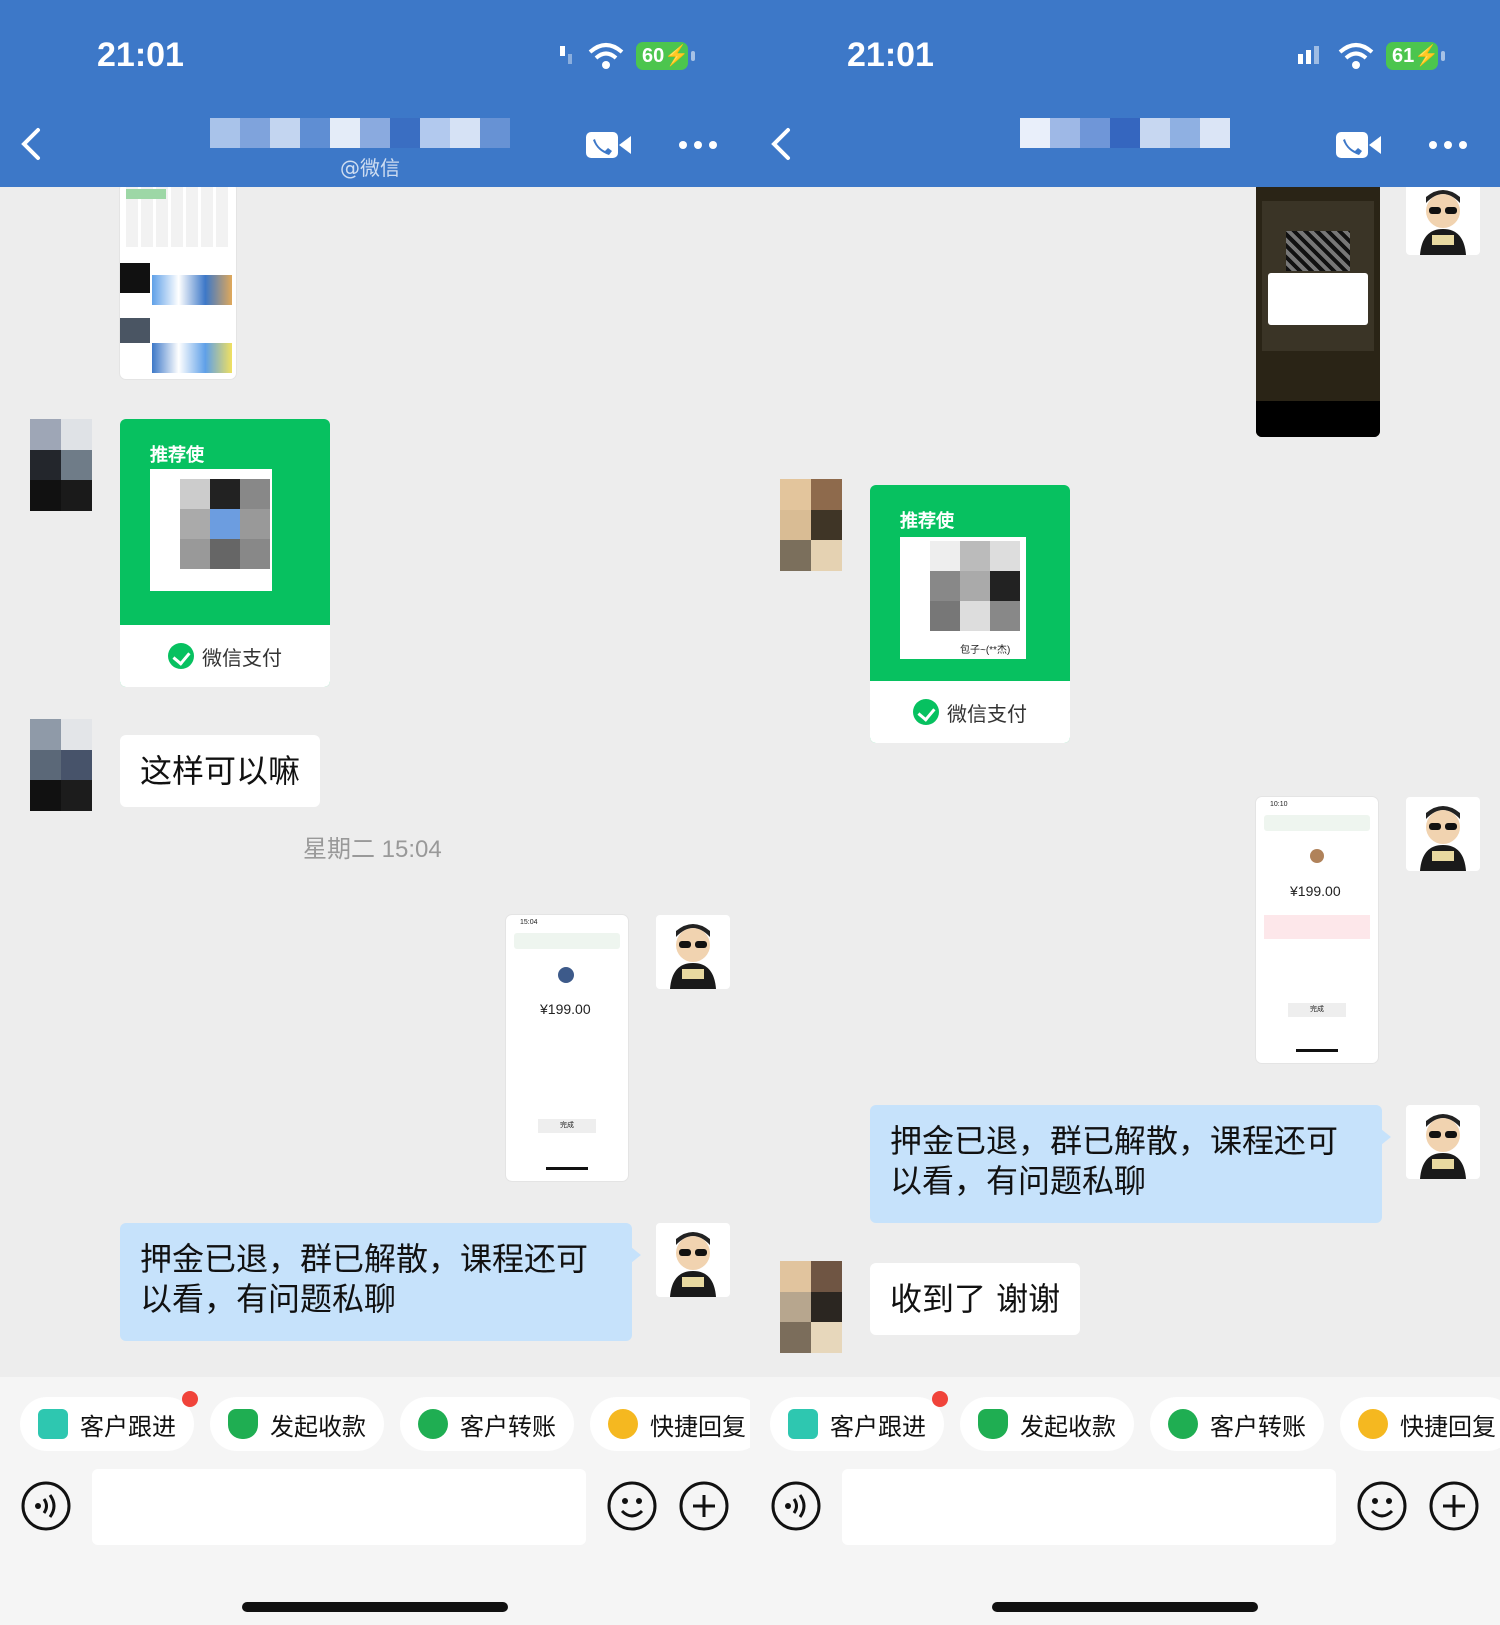 The height and width of the screenshot is (1625, 1500). What do you see at coordinates (1317, 930) in the screenshot?
I see `payment-receipt-image: 10:10 ¥199.00 完成` at bounding box center [1317, 930].